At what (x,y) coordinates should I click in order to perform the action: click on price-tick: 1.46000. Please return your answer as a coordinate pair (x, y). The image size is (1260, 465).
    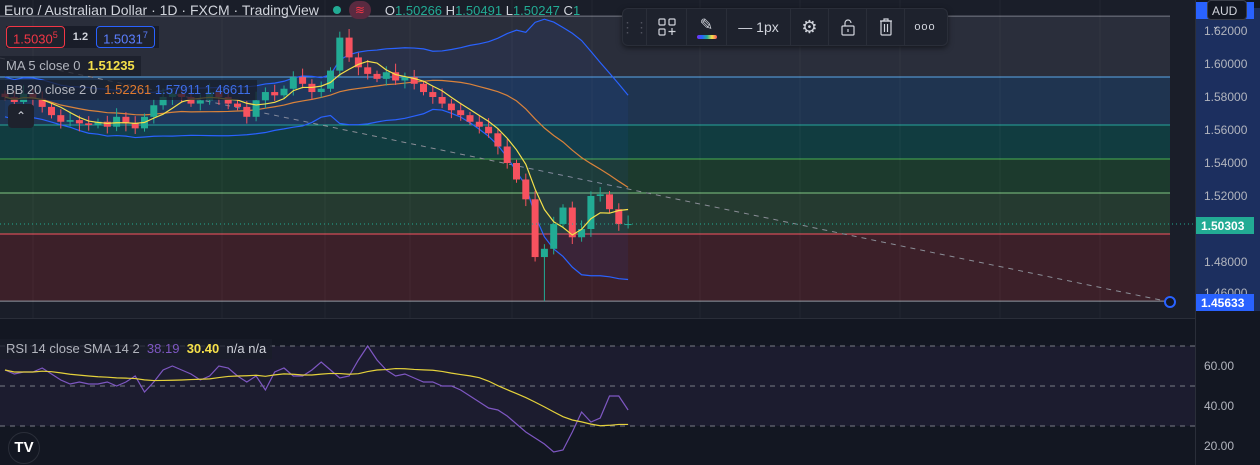
    Looking at the image, I should click on (1226, 290).